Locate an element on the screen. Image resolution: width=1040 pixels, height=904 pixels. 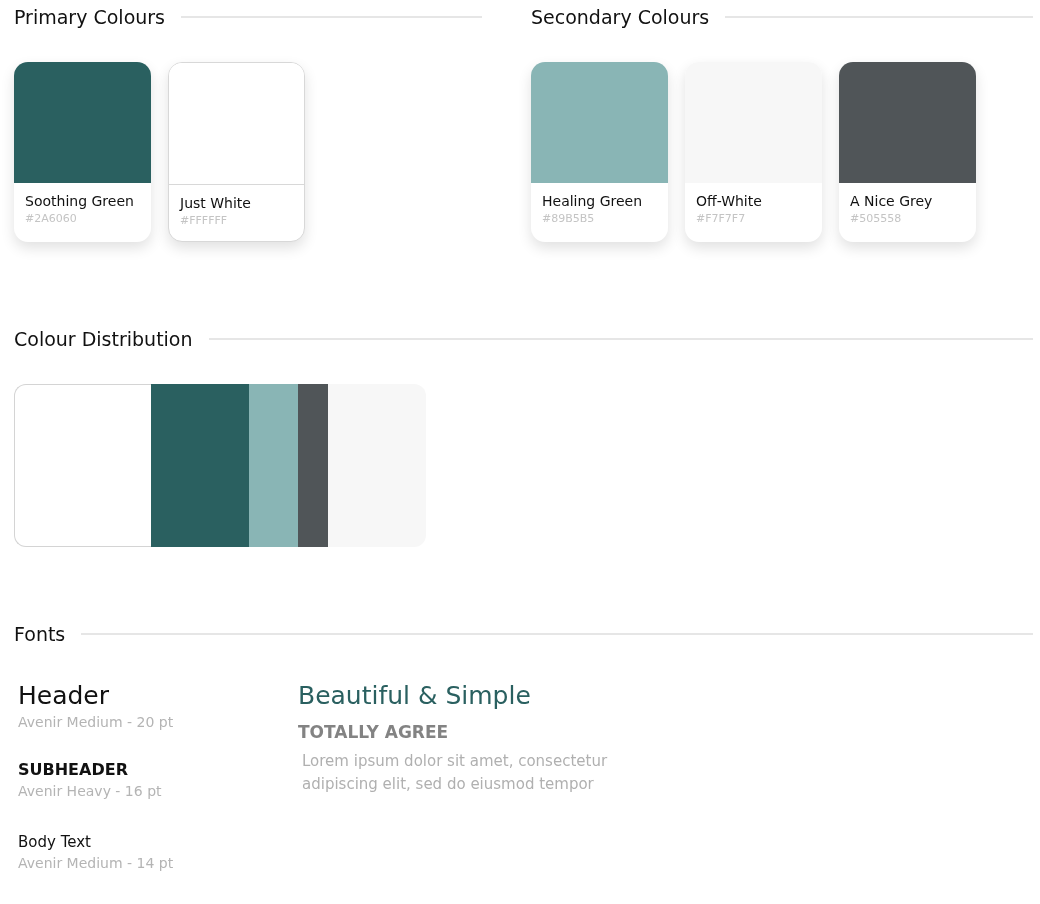
preview-subheading: TOTALLY AGREE is located at coordinates (374, 732).